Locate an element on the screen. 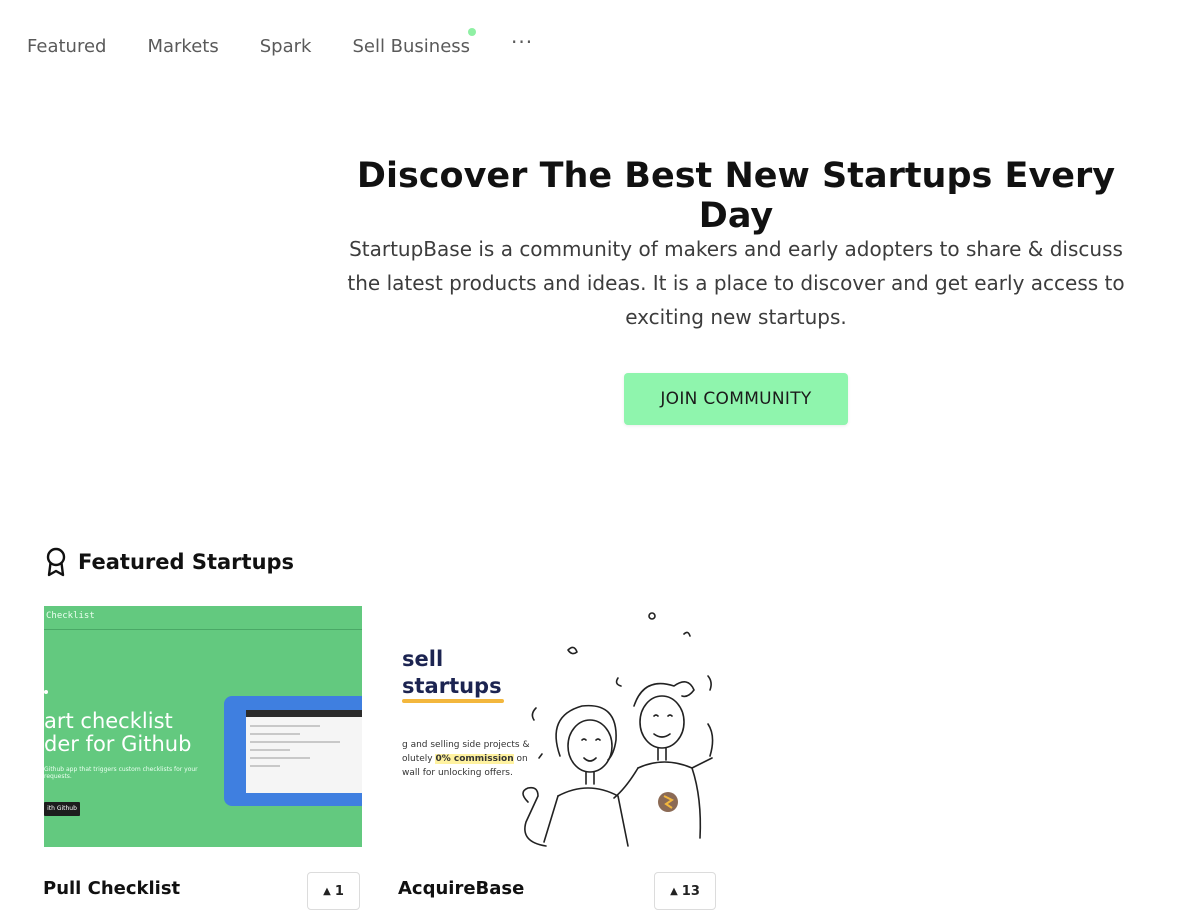  thumbnail-app-screenshot is located at coordinates (293, 751).